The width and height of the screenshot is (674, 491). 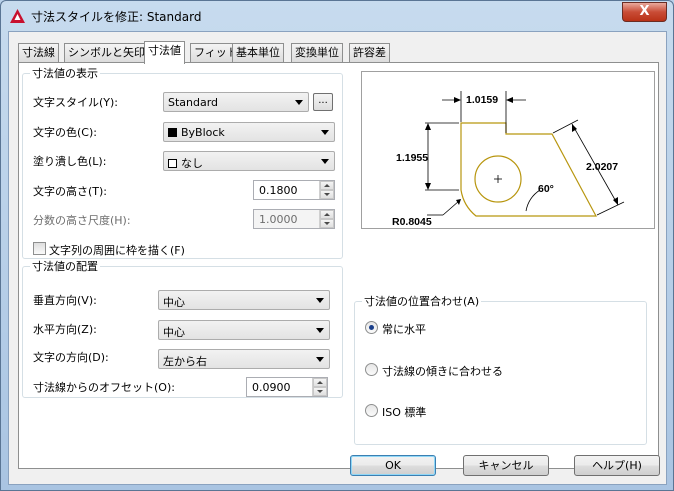 I want to click on preview-dim-left: 1.1955, so click(x=412, y=158).